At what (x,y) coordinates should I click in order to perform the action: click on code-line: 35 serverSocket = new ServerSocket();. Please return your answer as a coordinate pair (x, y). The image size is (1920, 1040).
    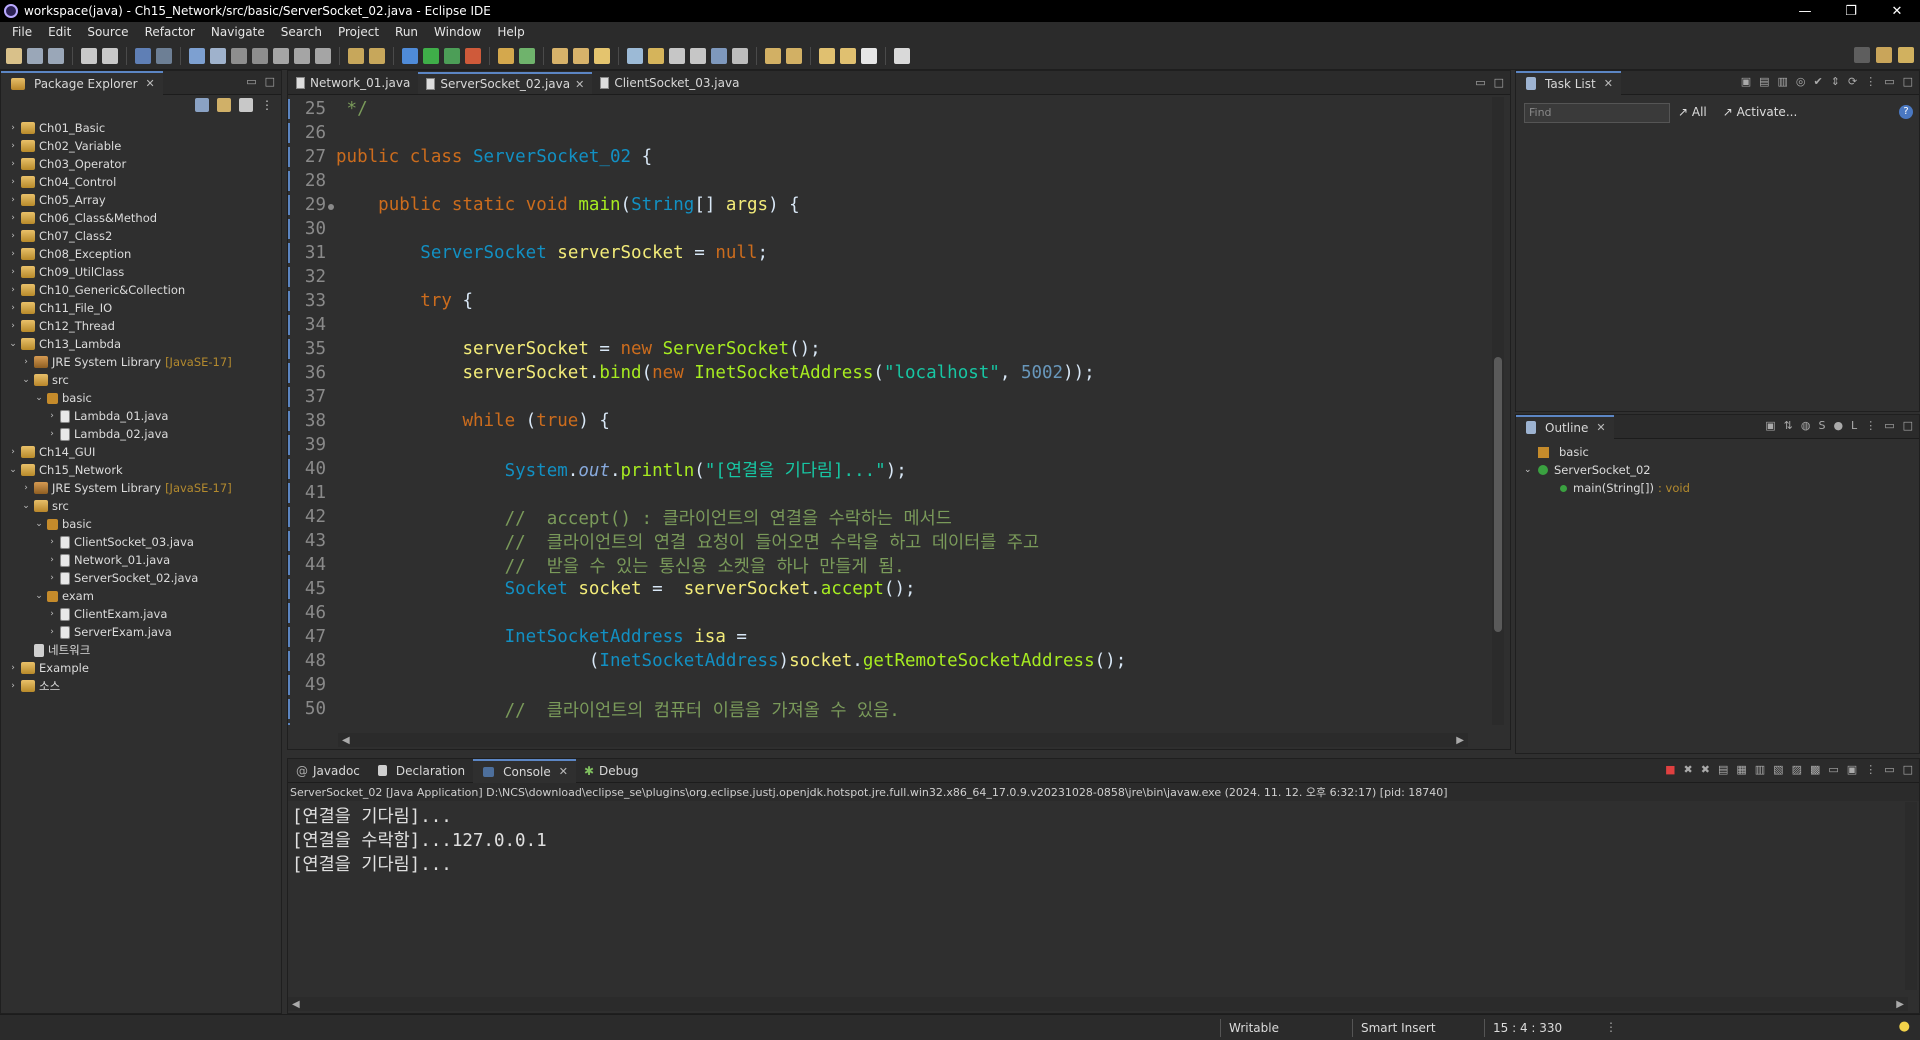
    Looking at the image, I should click on (882, 349).